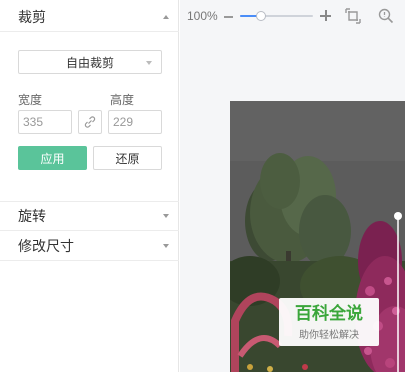 This screenshot has width=405, height=372. I want to click on zoom-level-text: 100%, so click(202, 16).